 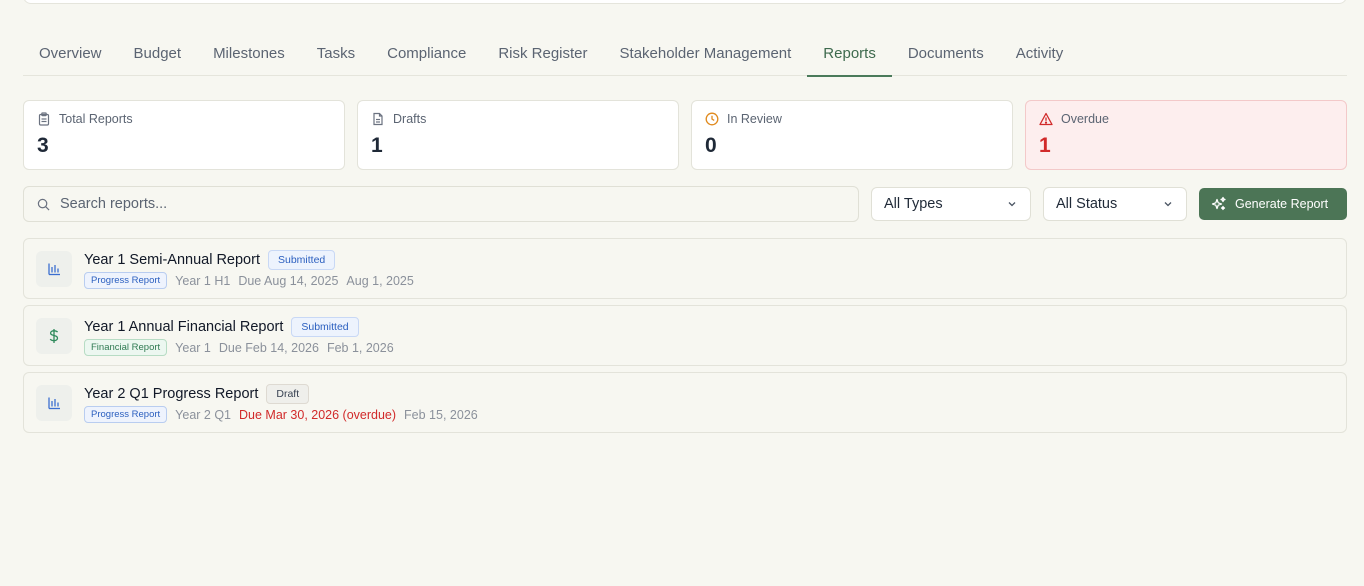 I want to click on stat-card-in-review: In Review 0, so click(x=852, y=135).